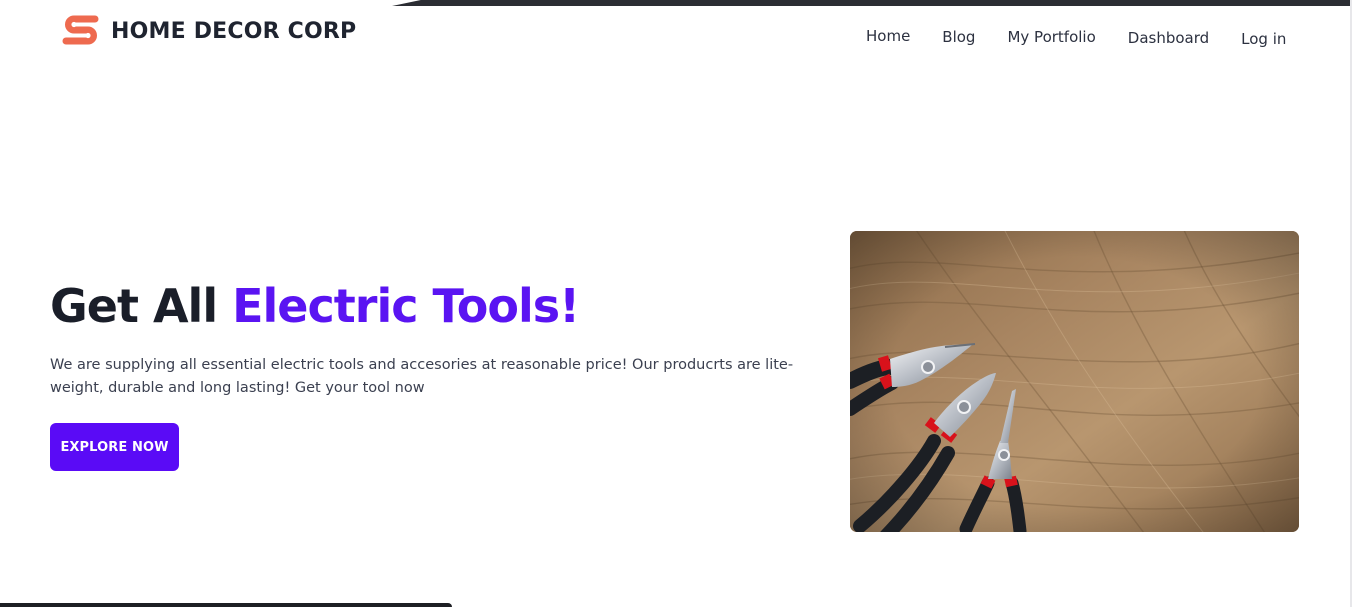  Describe the element at coordinates (234, 31) in the screenshot. I see `brand-name: HOME DECOR CORP` at that location.